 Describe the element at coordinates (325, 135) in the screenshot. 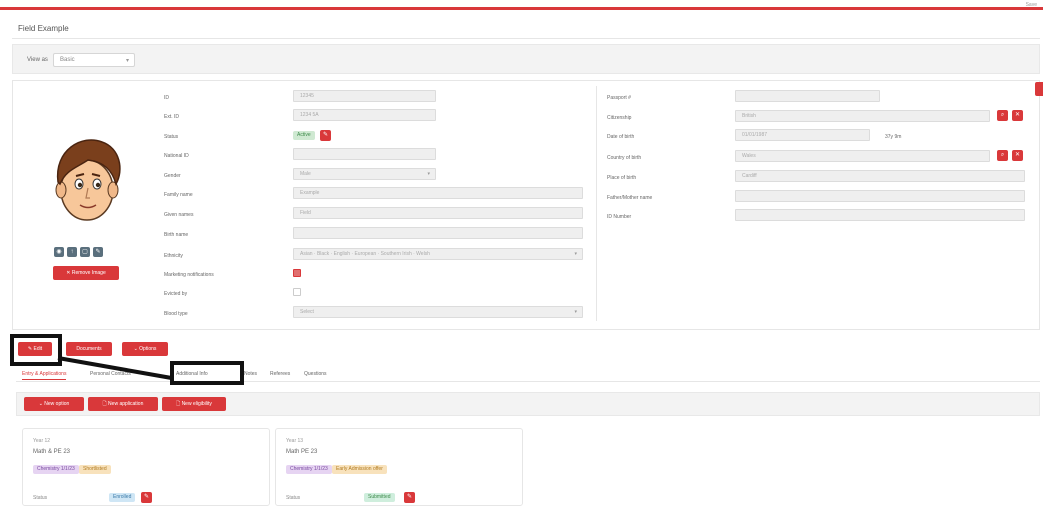

I see `status-edit-button: ✎` at that location.